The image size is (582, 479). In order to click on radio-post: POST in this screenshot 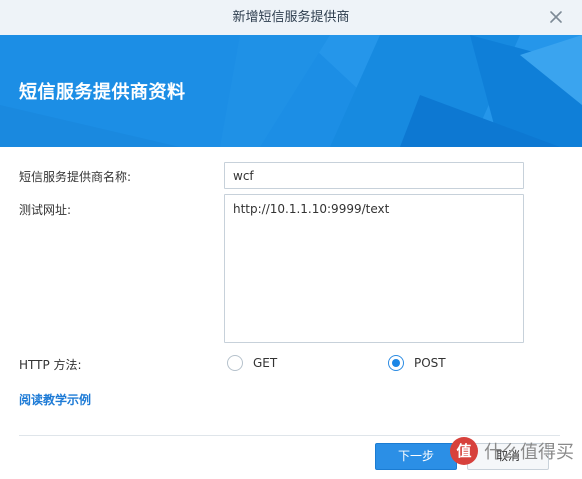, I will do `click(417, 363)`.